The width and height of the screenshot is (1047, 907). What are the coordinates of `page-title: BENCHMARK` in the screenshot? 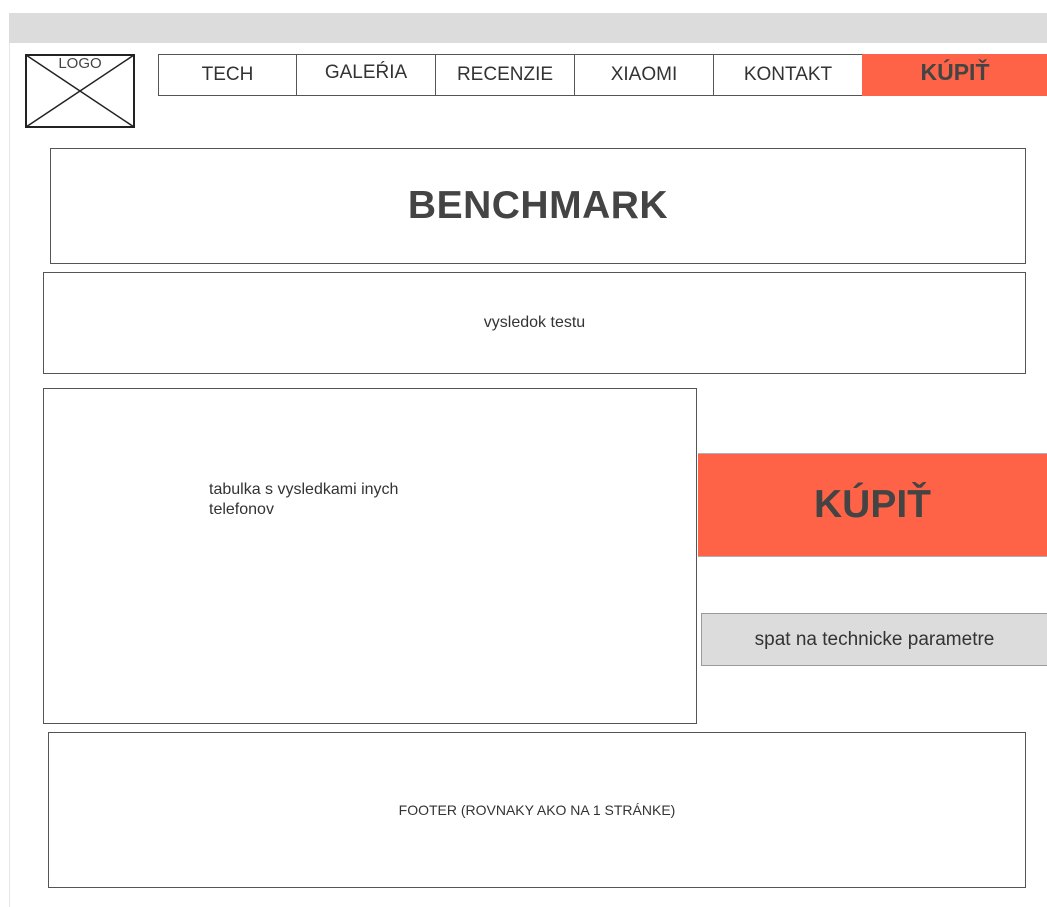 It's located at (538, 205).